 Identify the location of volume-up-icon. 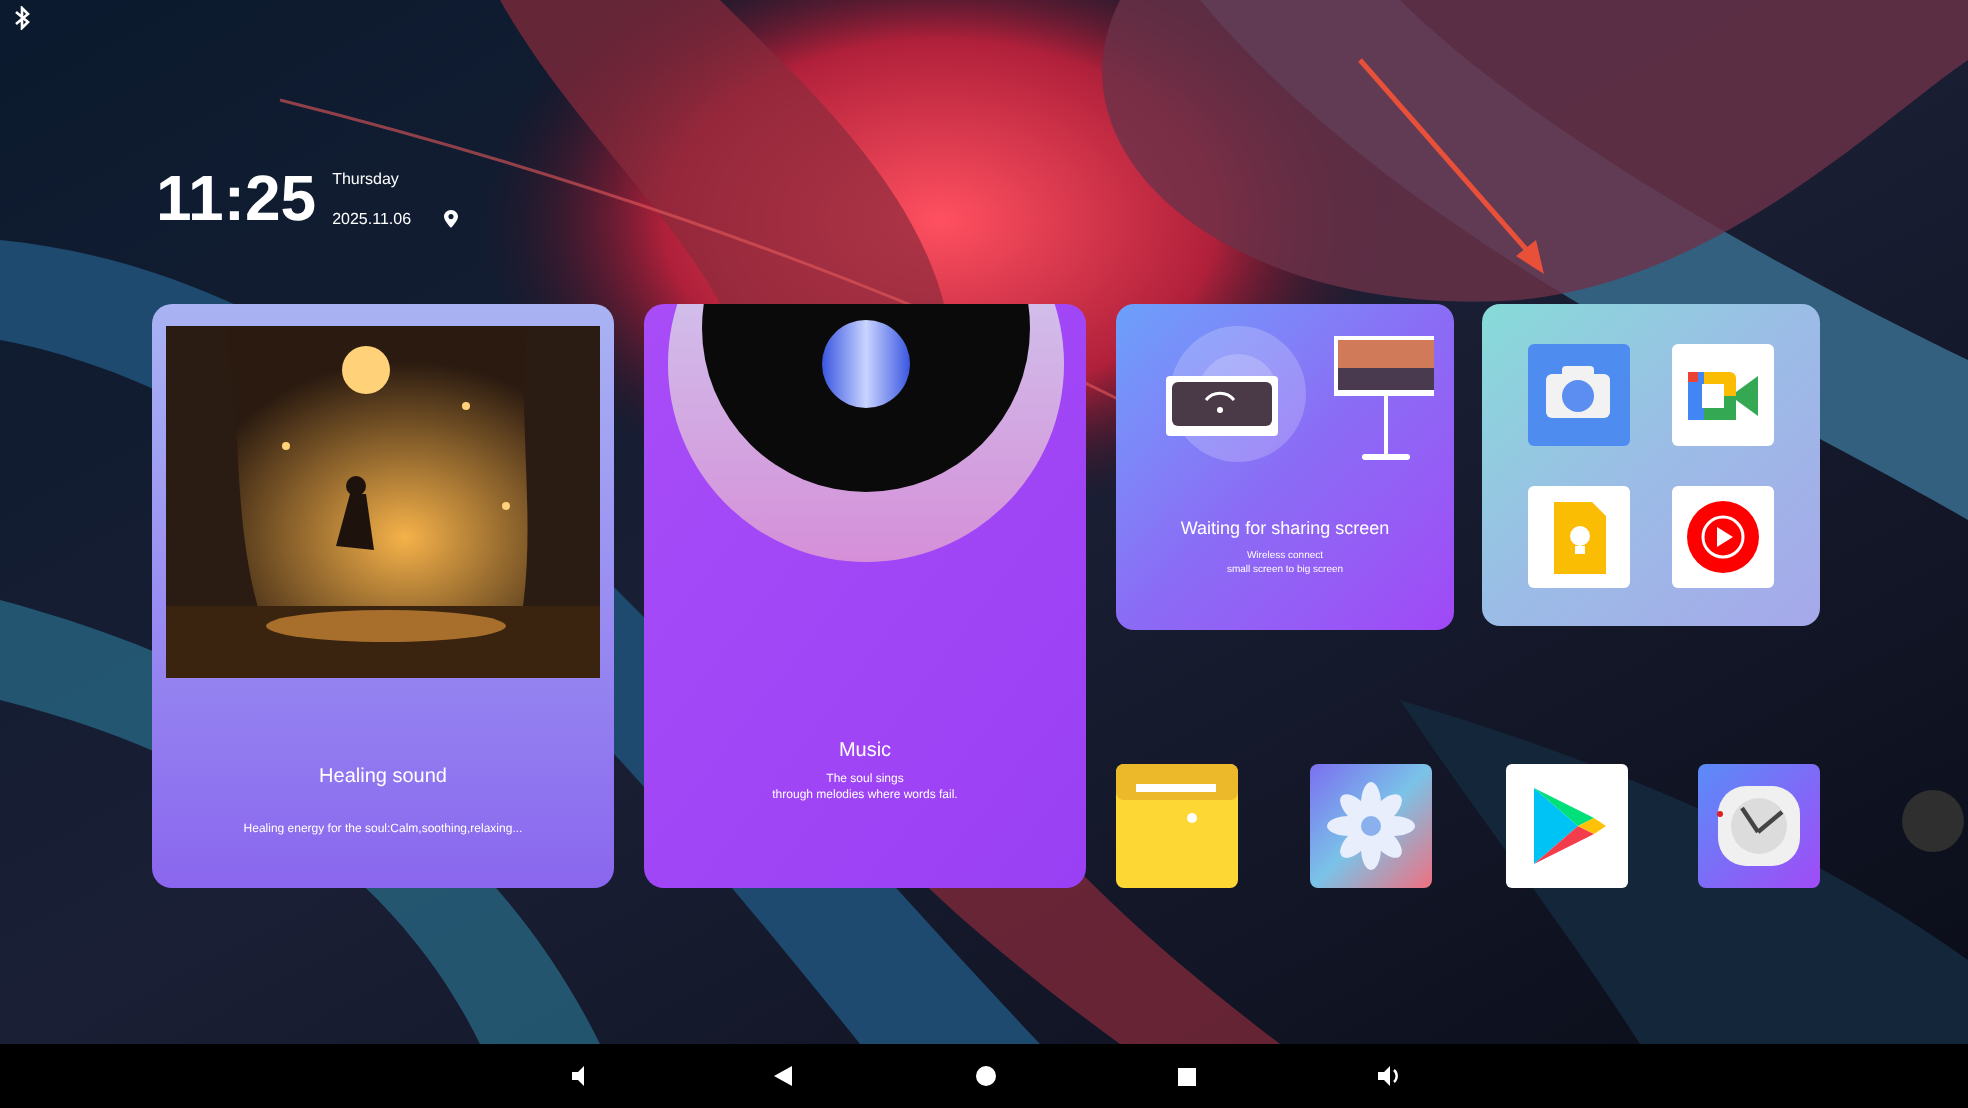
(1389, 1076).